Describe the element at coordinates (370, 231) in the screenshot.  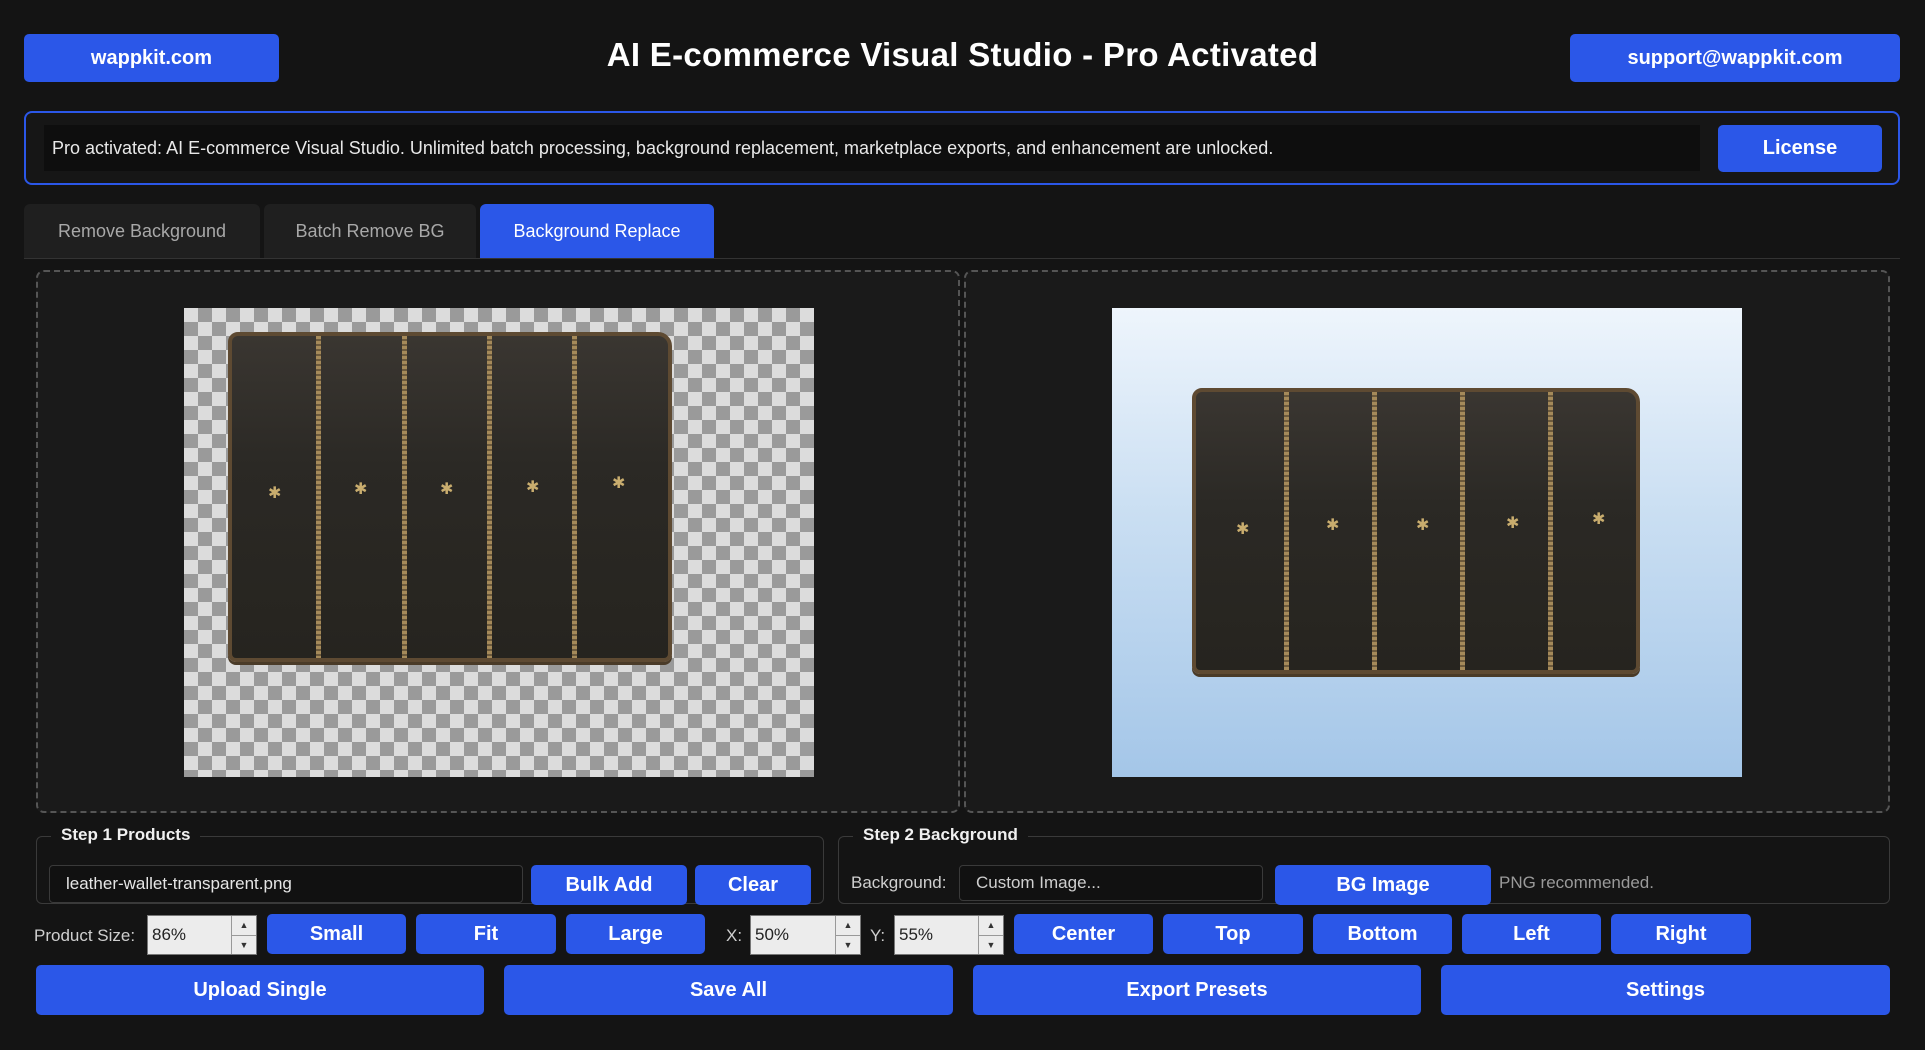
I see `tab-batch-remove-bg: Batch Remove BG` at that location.